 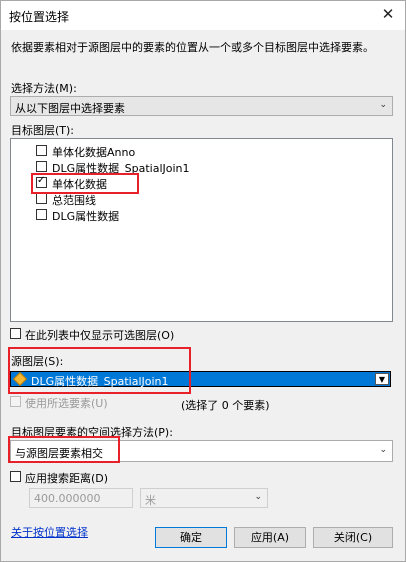 What do you see at coordinates (353, 537) in the screenshot?
I see `close-button: 关闭(C)` at bounding box center [353, 537].